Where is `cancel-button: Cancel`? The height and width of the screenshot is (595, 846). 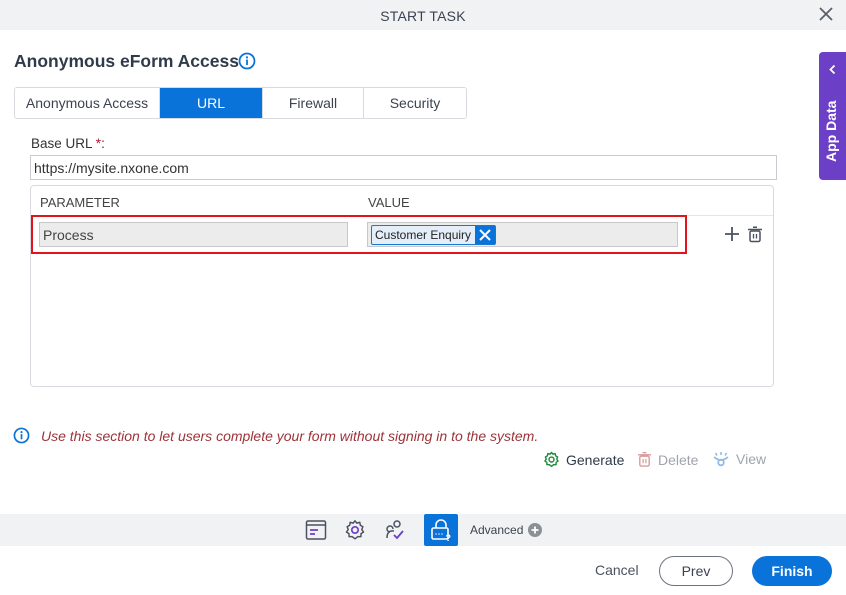 cancel-button: Cancel is located at coordinates (617, 570).